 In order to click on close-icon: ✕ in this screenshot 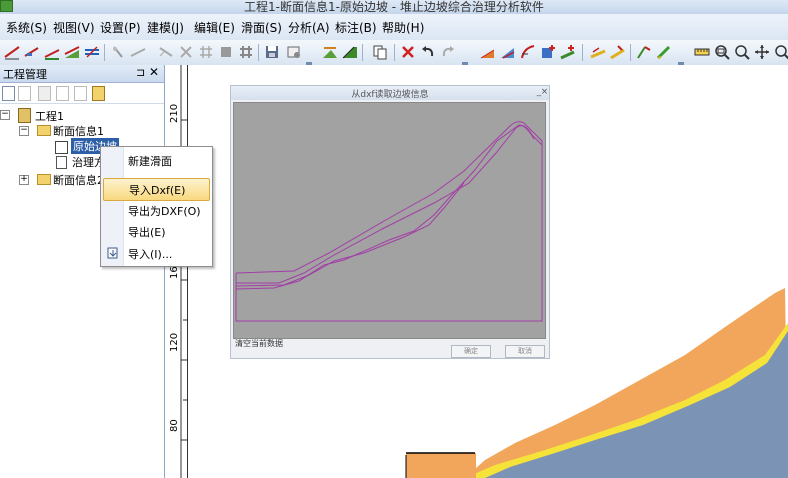, I will do `click(154, 72)`.